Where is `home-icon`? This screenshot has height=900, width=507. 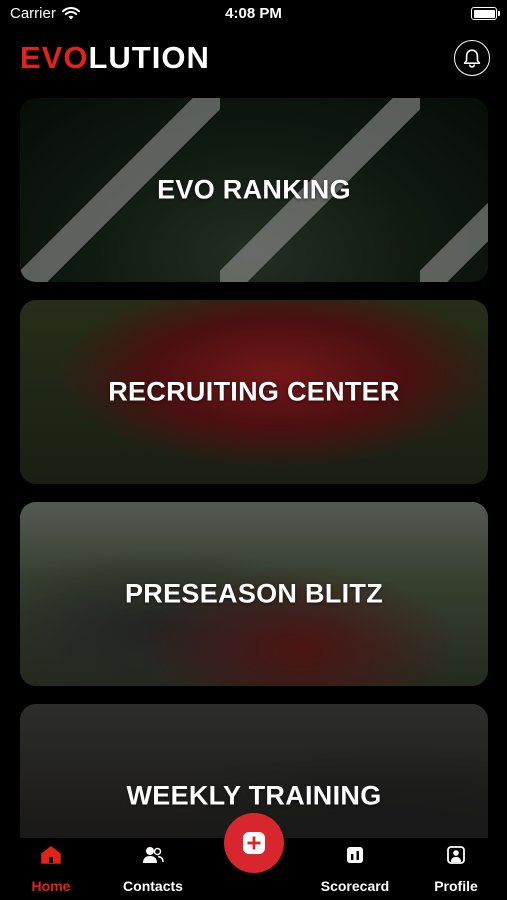
home-icon is located at coordinates (51, 855).